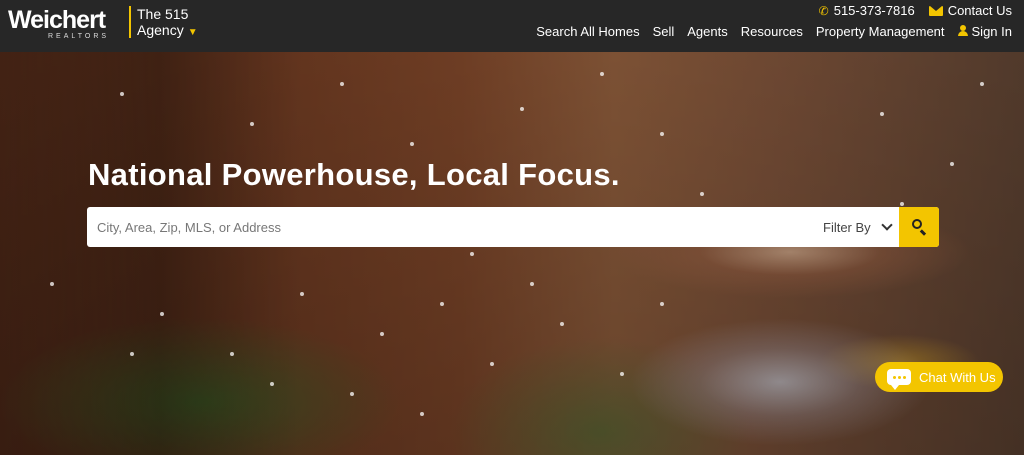  I want to click on hero-title: National Powerhouse, Local Focus., so click(354, 174).